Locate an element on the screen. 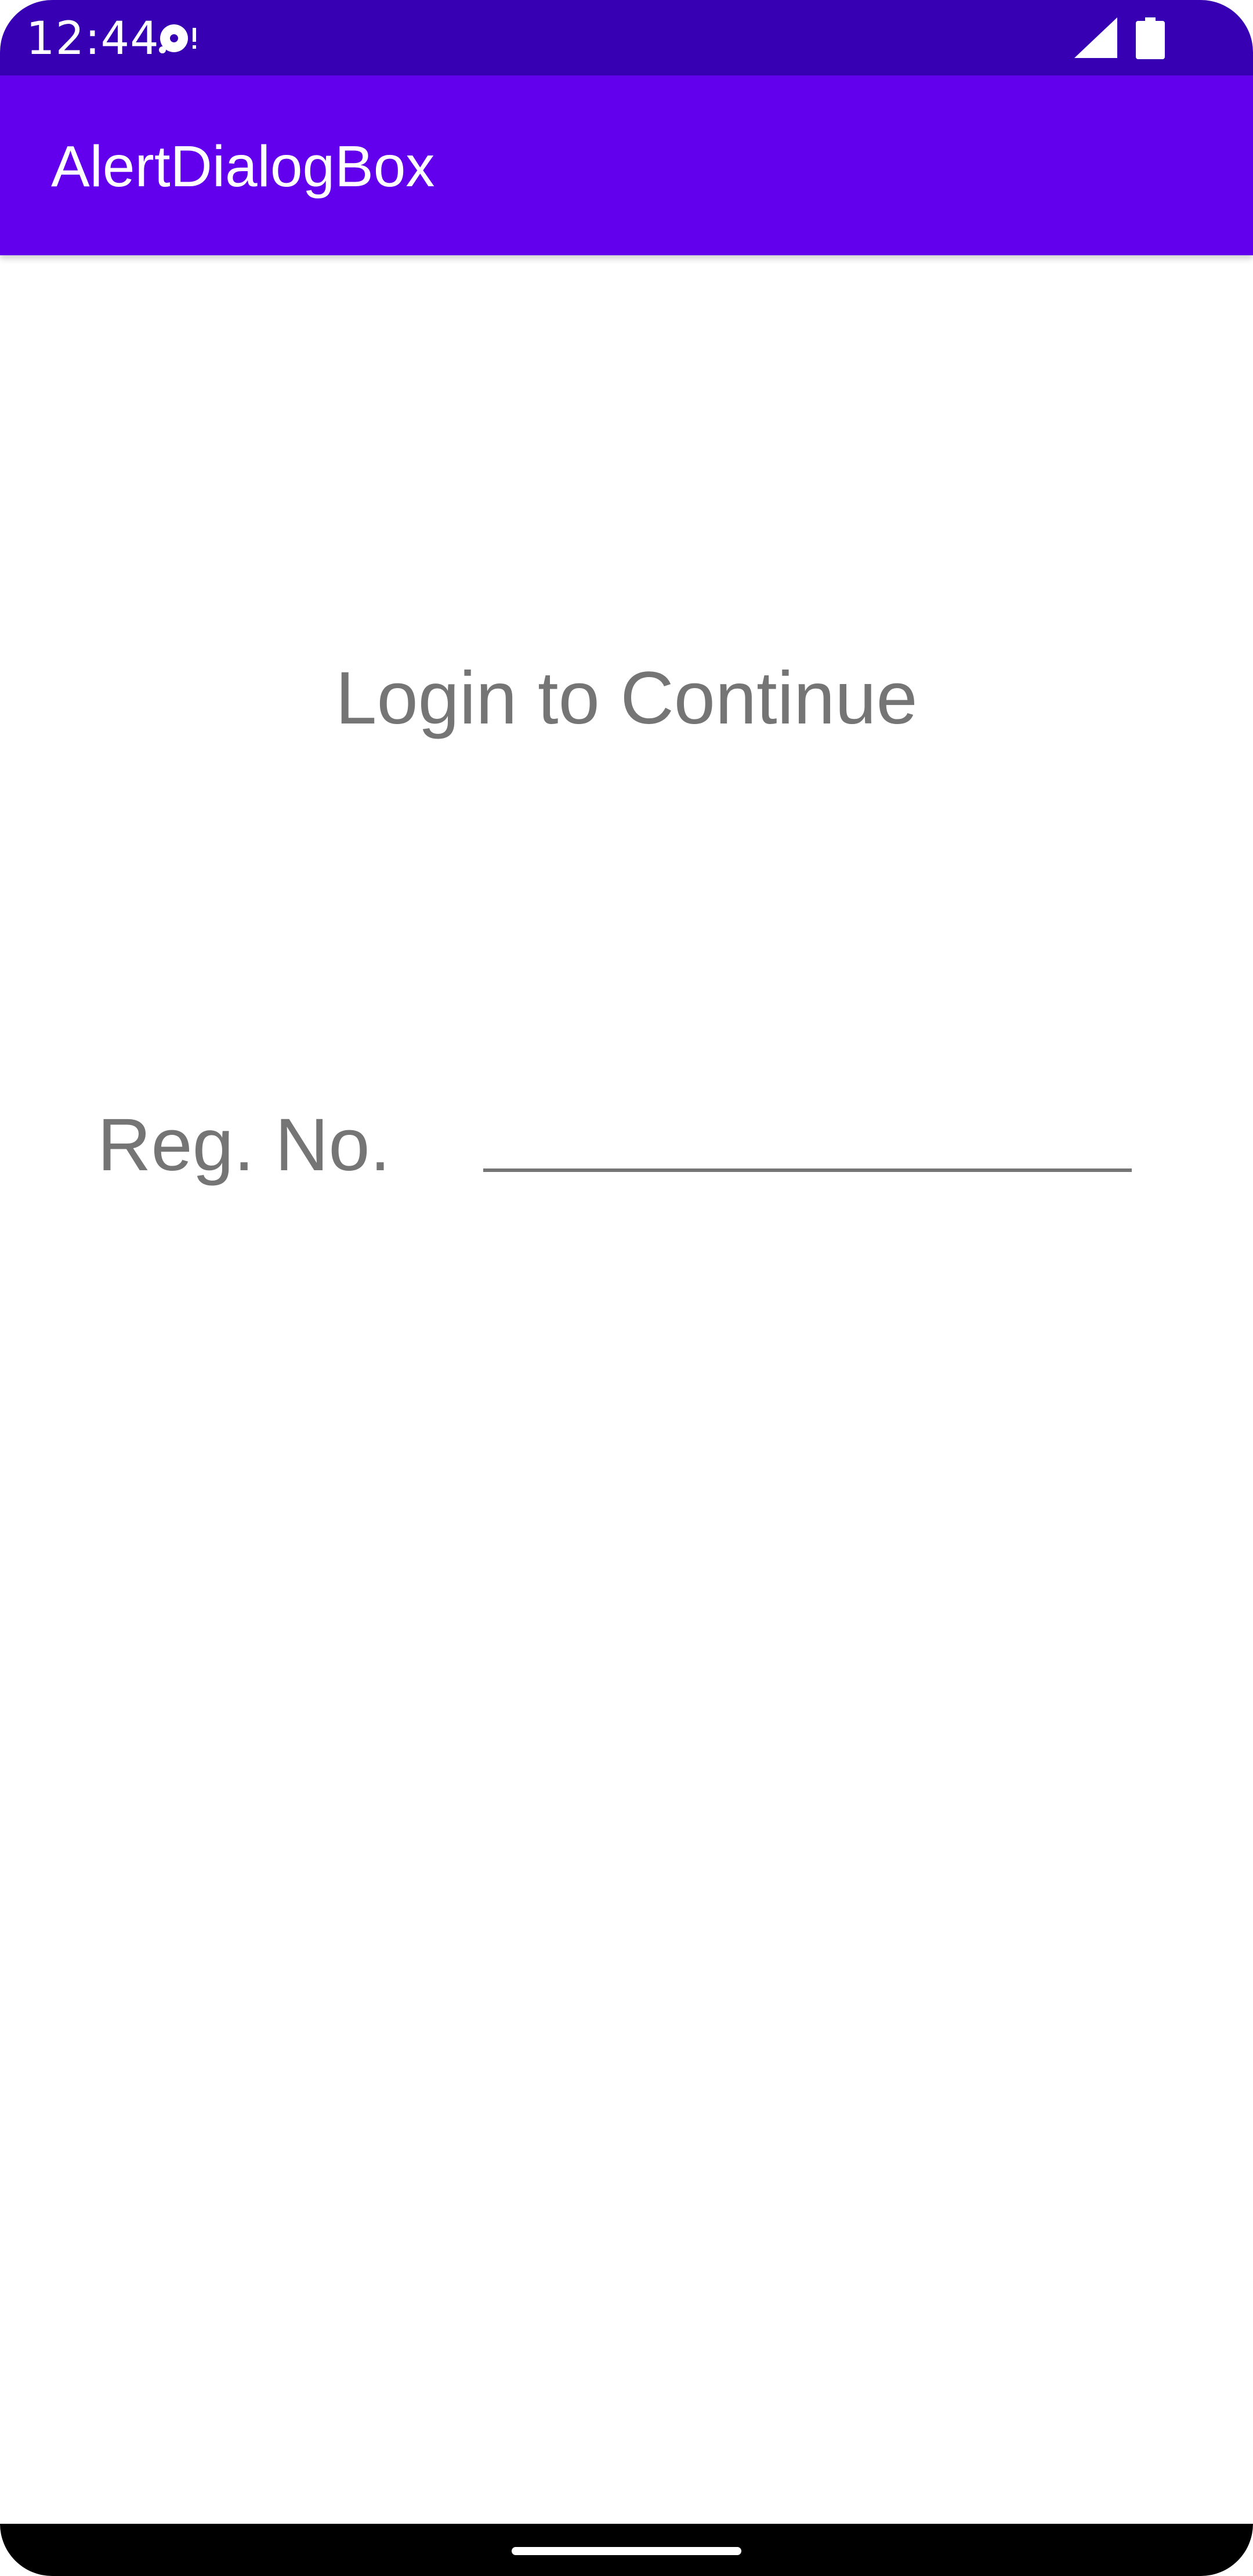 This screenshot has width=1253, height=2576. home-gesture-handle is located at coordinates (626, 2551).